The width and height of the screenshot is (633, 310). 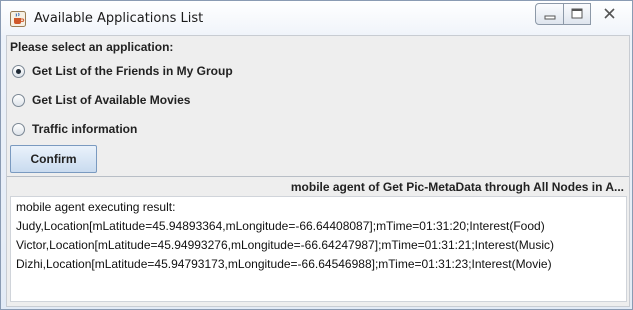 What do you see at coordinates (111, 100) in the screenshot?
I see `radio-label: Get List of Available Movies` at bounding box center [111, 100].